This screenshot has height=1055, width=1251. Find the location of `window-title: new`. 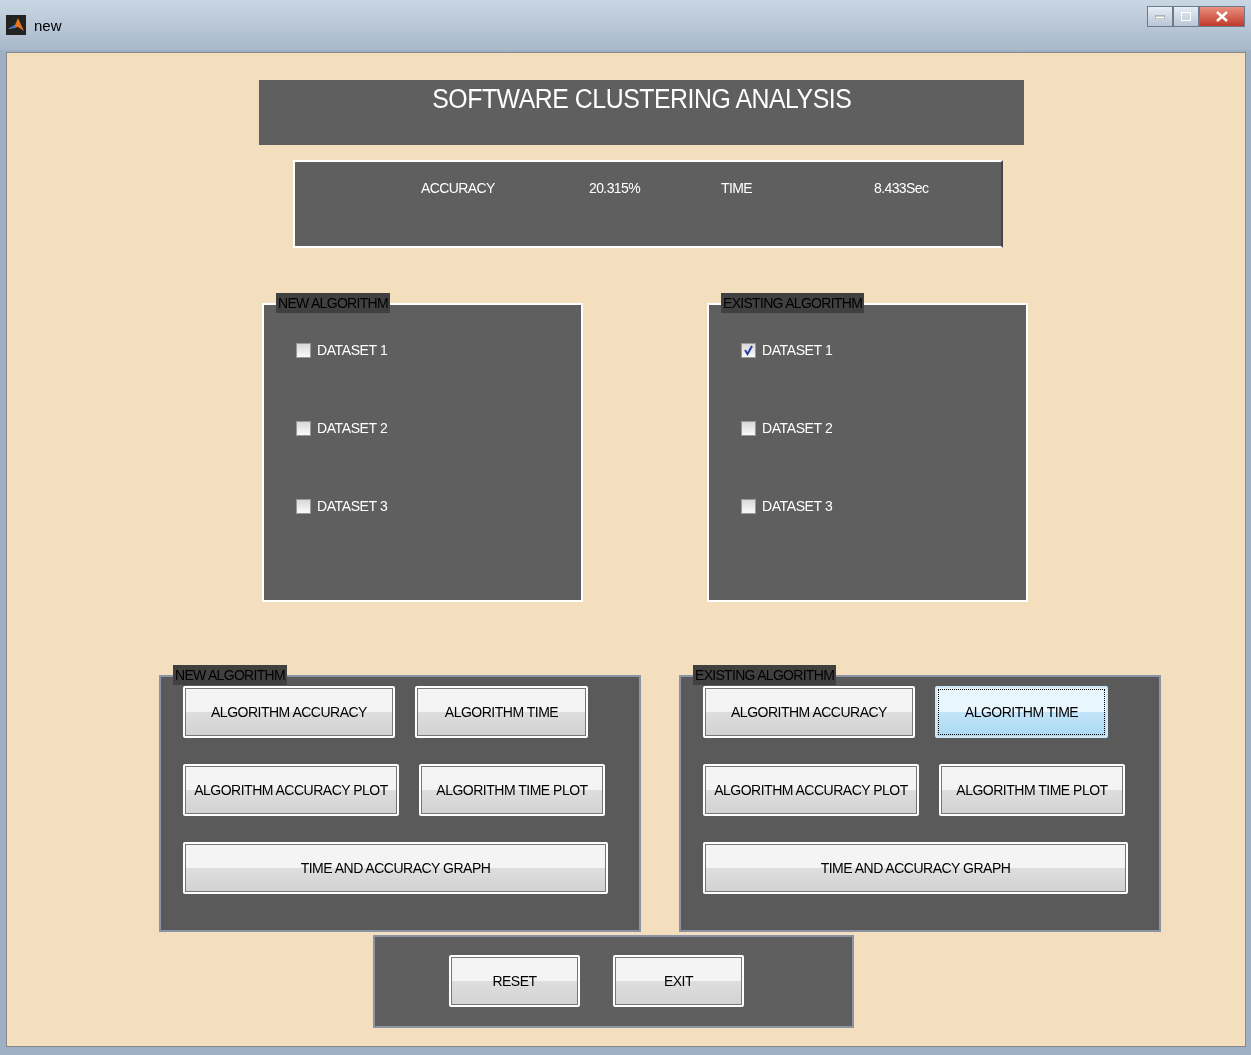

window-title: new is located at coordinates (48, 25).